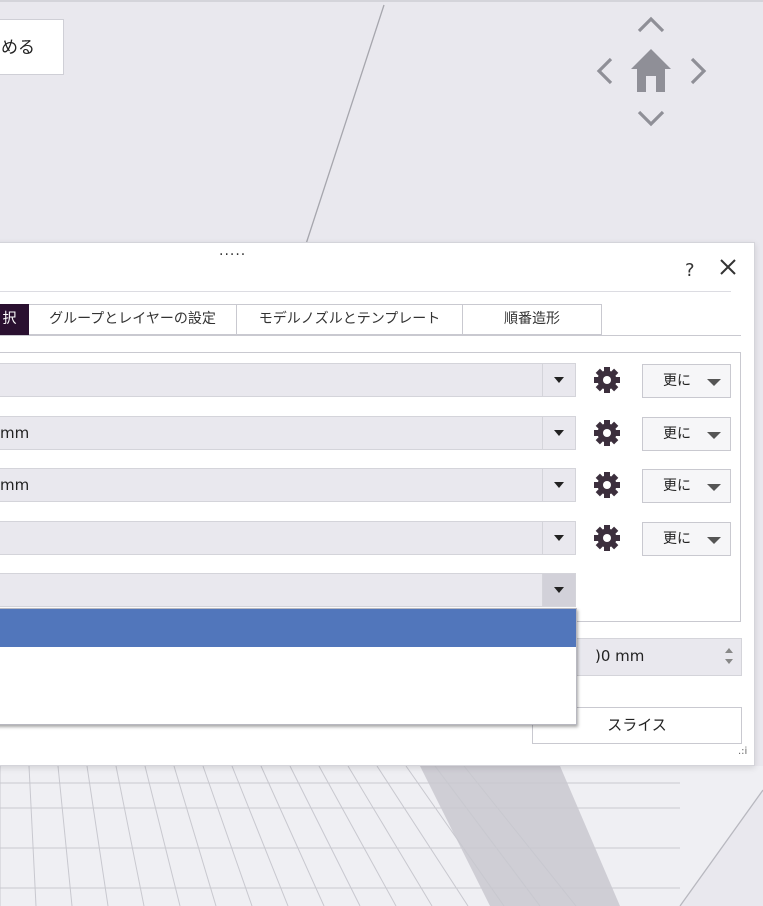 The image size is (763, 906). Describe the element at coordinates (698, 71) in the screenshot. I see `chevron-right-icon` at that location.